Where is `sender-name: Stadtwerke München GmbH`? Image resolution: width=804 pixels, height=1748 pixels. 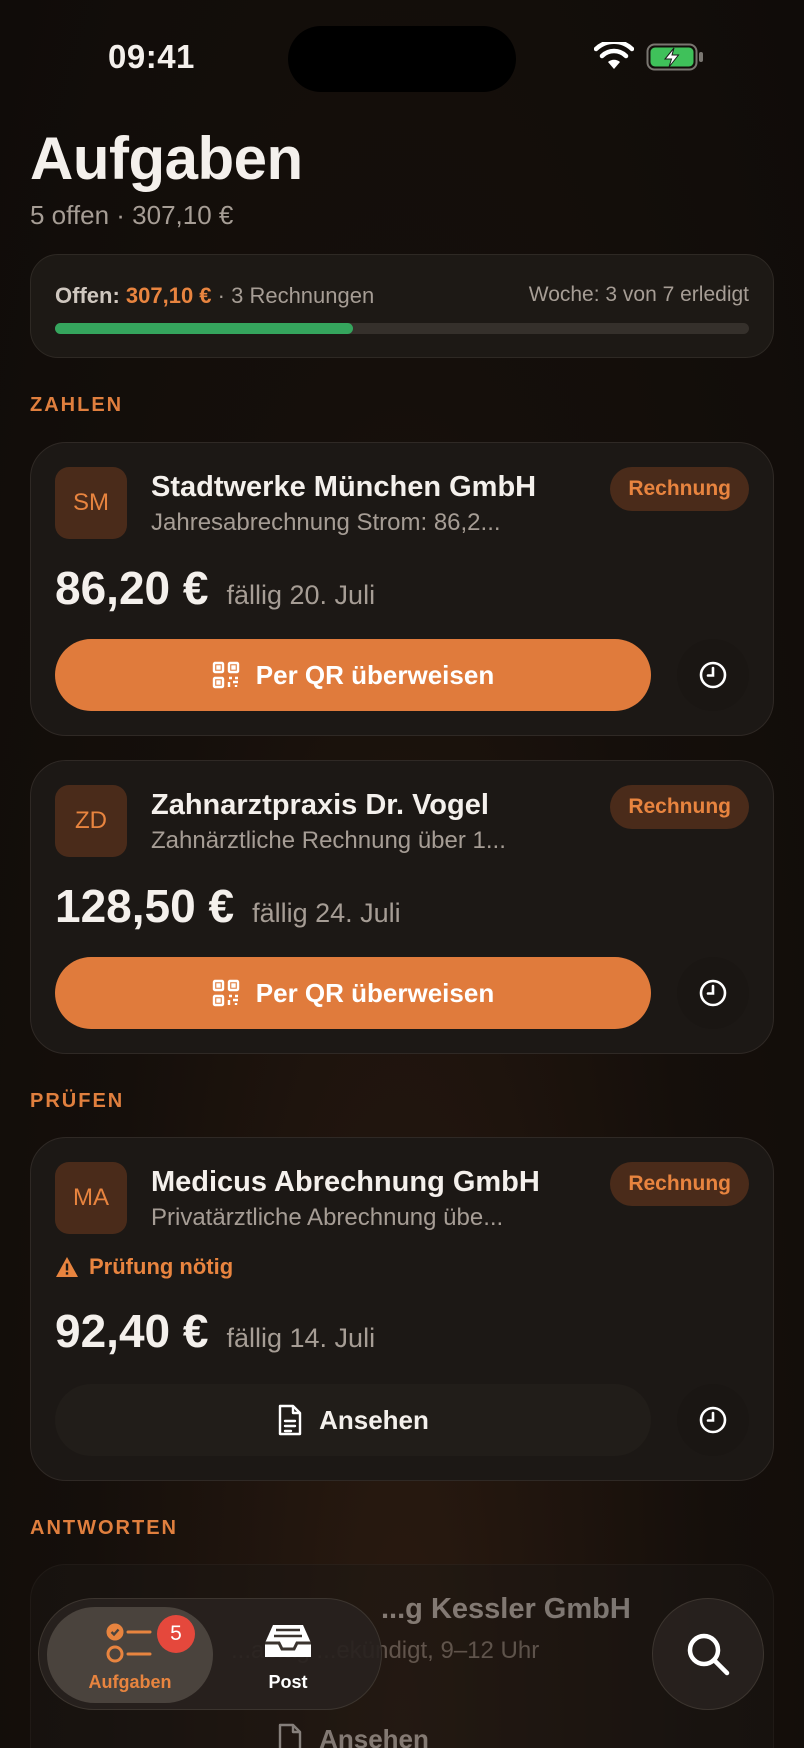 sender-name: Stadtwerke München GmbH is located at coordinates (344, 487).